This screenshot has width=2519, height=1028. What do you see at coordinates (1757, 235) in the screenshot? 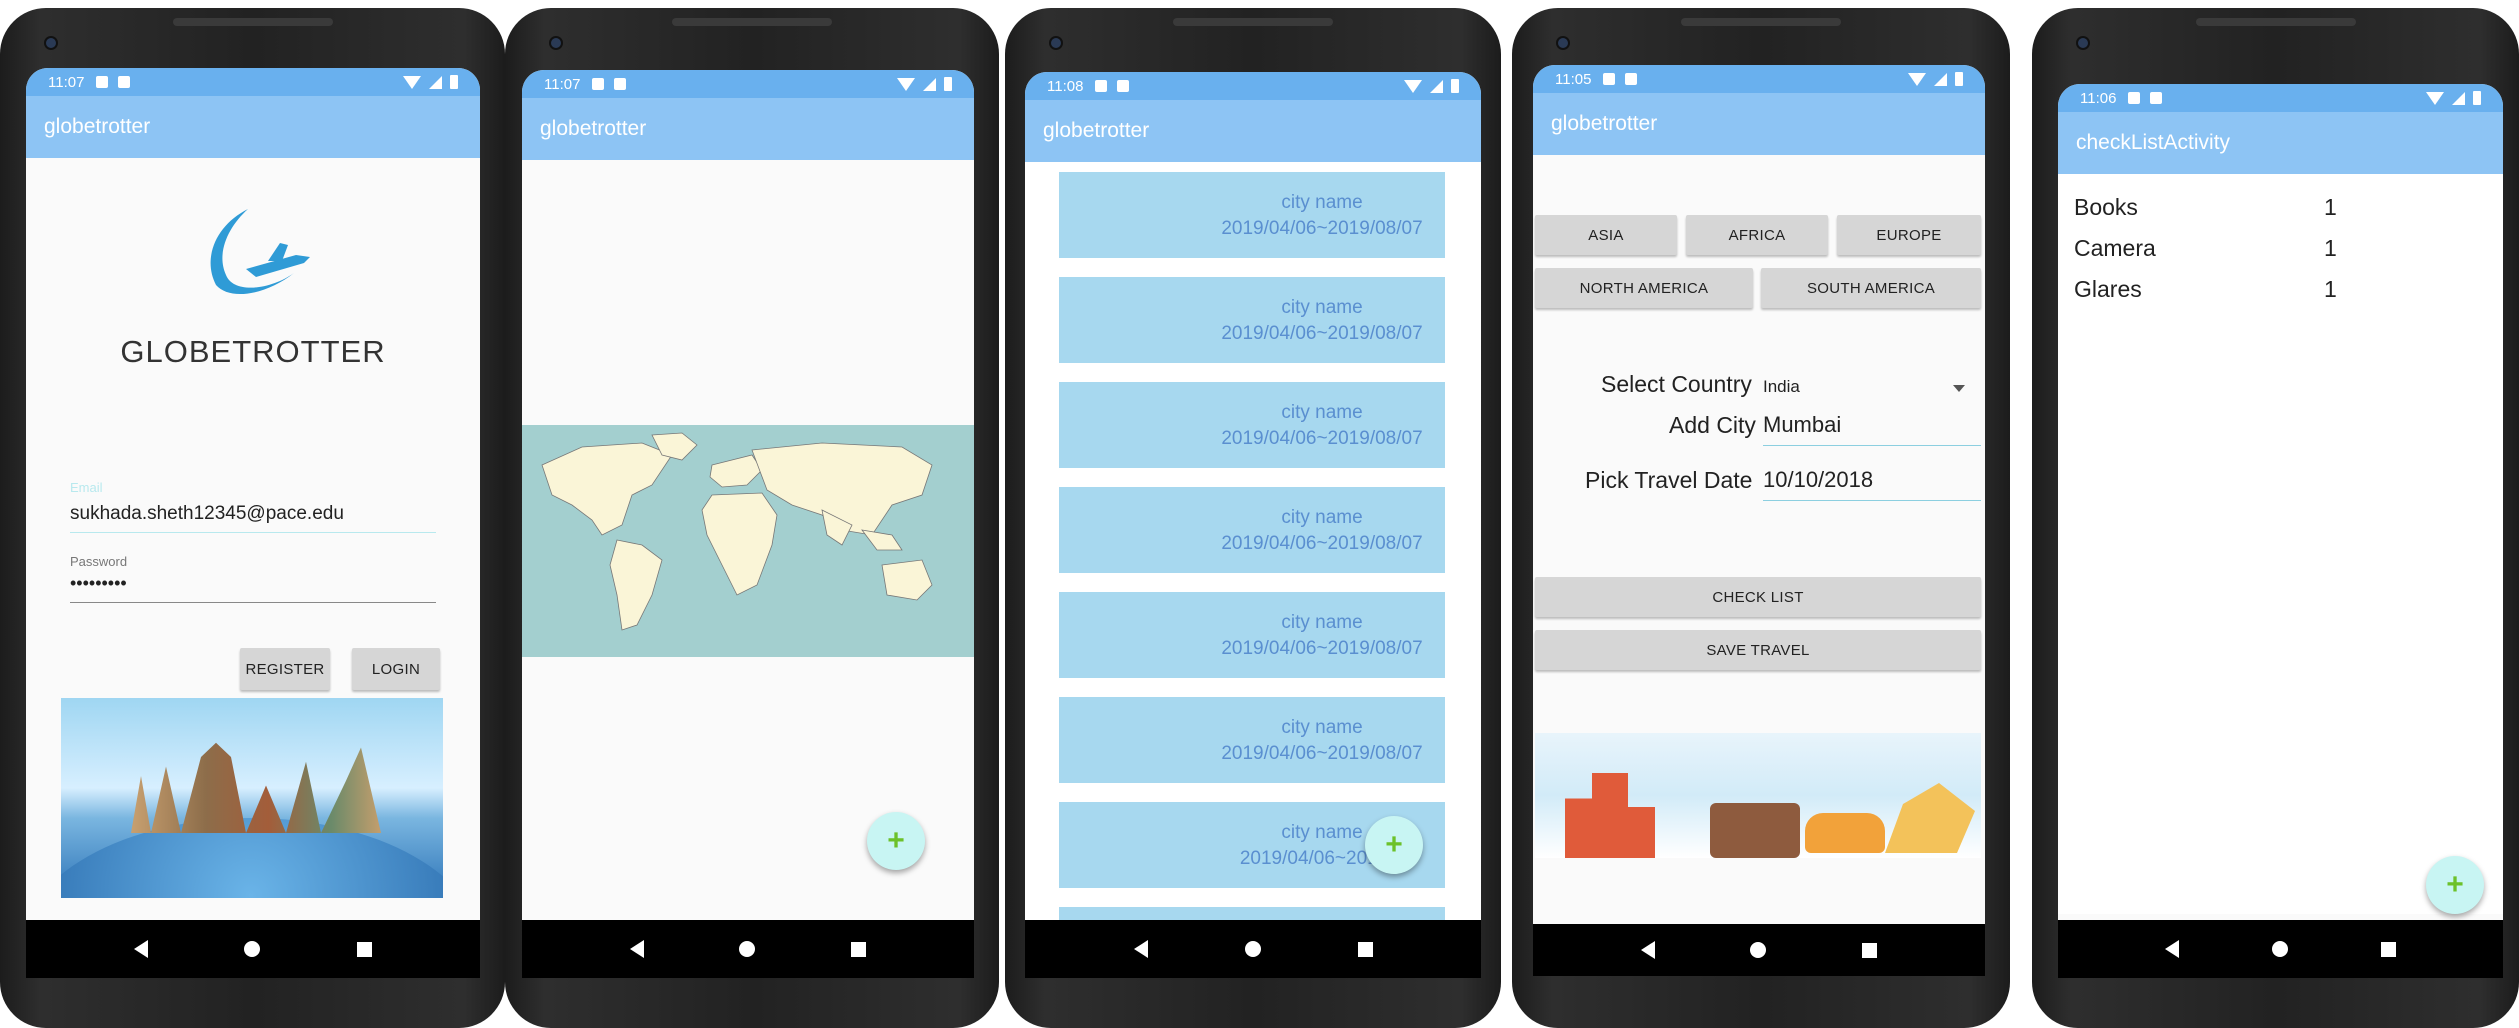
I see `continent-africa-button: AFRICA` at bounding box center [1757, 235].